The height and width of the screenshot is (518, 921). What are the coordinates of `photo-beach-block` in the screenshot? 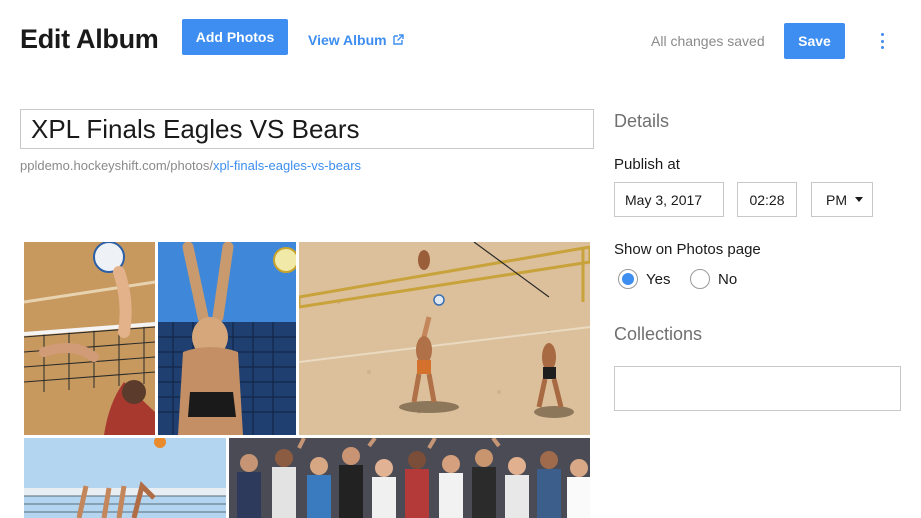 It's located at (227, 338).